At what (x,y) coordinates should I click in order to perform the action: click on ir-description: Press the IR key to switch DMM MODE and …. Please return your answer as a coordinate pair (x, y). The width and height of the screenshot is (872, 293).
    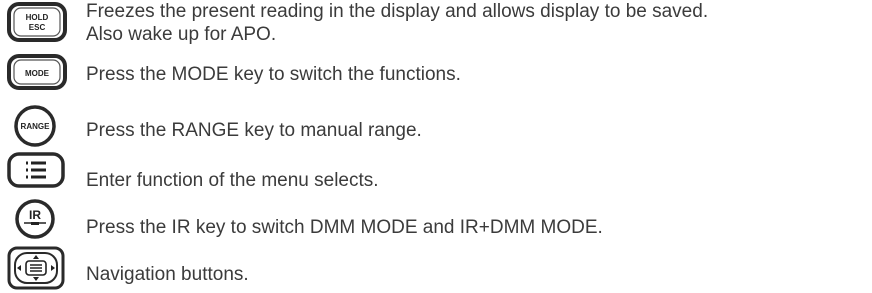
    Looking at the image, I should click on (344, 227).